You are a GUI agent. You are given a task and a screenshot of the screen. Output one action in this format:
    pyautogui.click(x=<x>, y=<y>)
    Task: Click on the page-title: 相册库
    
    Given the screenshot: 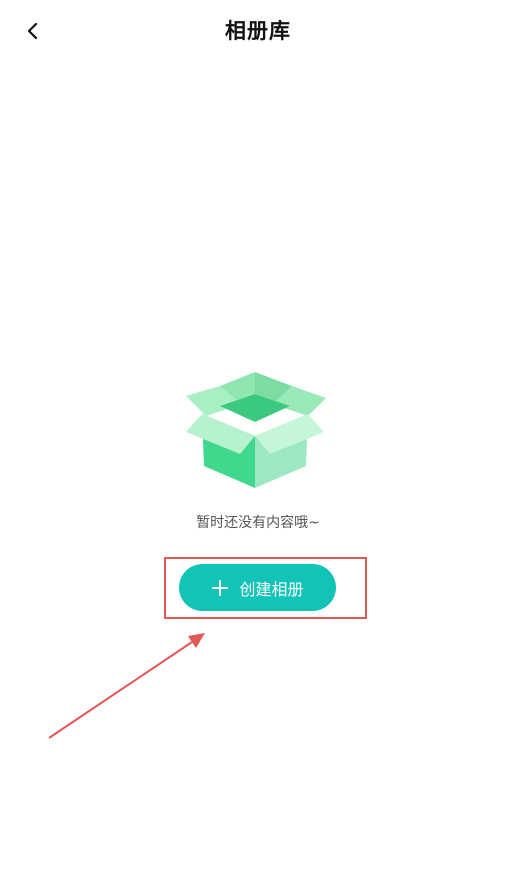 What is the action you would take?
    pyautogui.click(x=258, y=31)
    